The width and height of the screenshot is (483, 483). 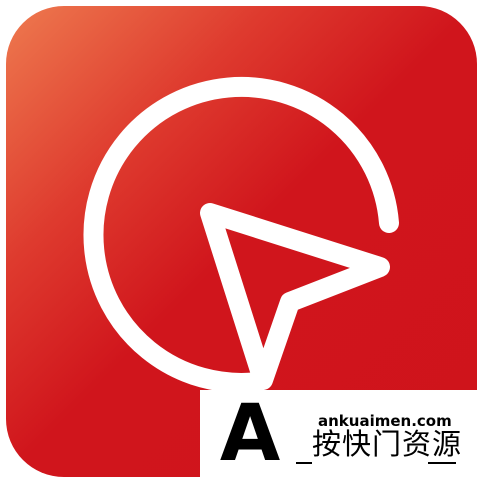 I want to click on watermark-letter-logo: A, so click(x=250, y=434).